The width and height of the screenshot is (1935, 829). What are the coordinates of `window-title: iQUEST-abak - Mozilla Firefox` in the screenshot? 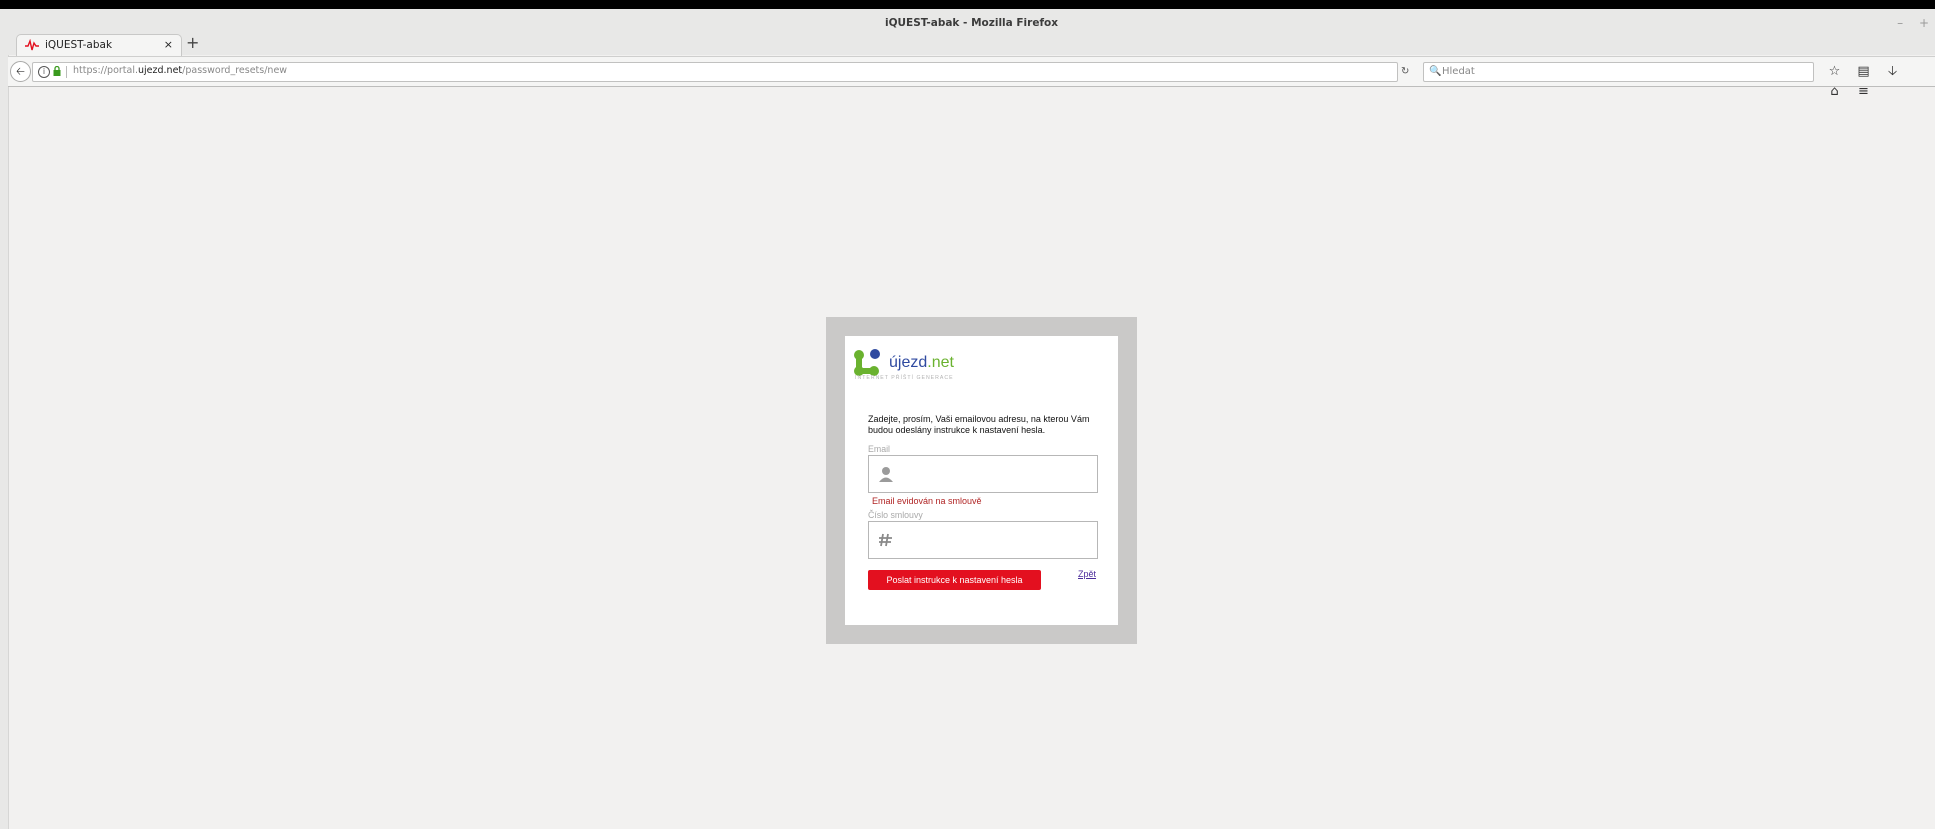 It's located at (971, 23).